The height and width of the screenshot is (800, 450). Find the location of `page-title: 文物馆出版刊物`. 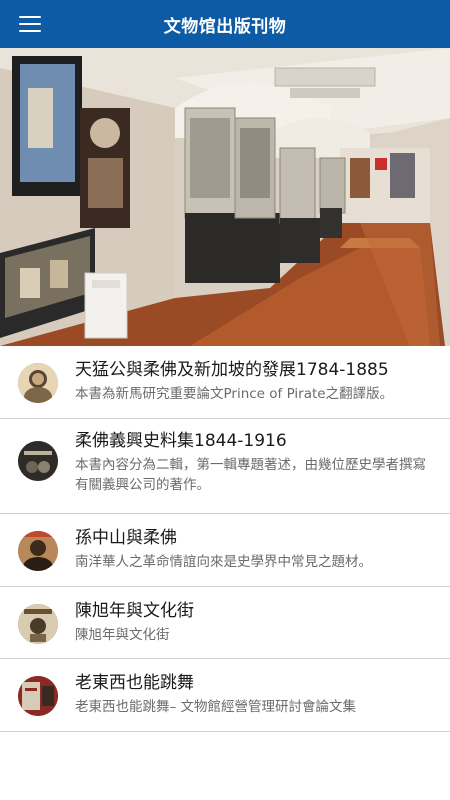

page-title: 文物馆出版刊物 is located at coordinates (225, 26).